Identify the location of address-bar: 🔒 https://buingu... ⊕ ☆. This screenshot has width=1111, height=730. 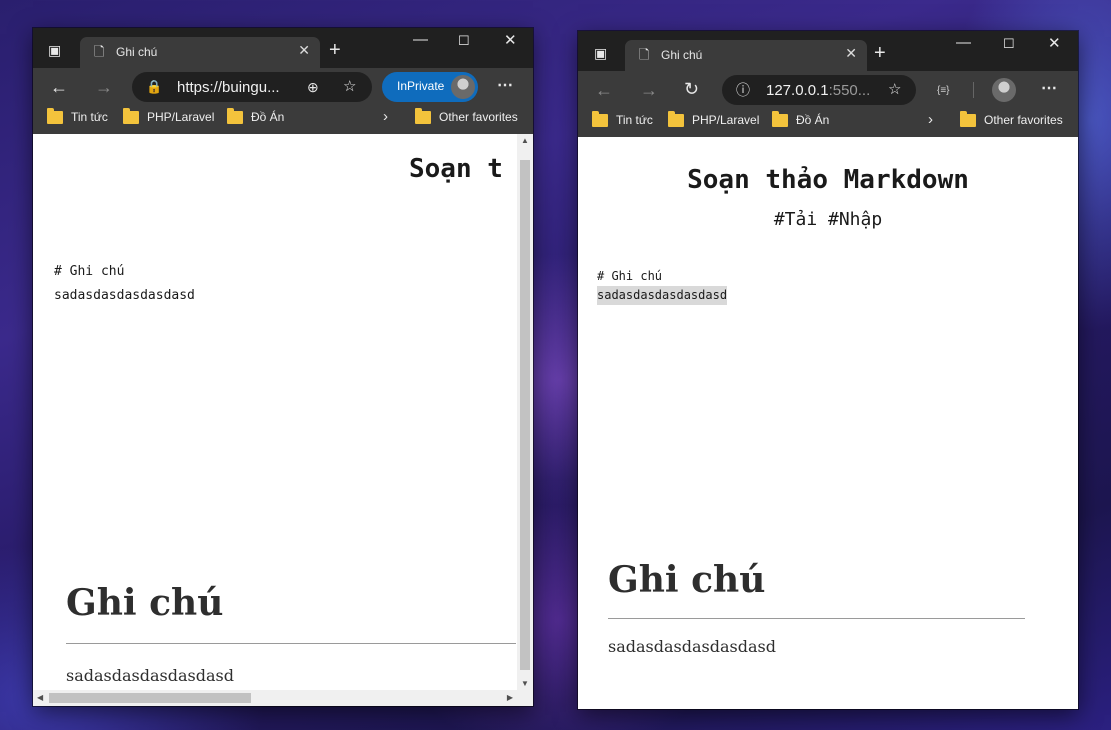
(252, 87).